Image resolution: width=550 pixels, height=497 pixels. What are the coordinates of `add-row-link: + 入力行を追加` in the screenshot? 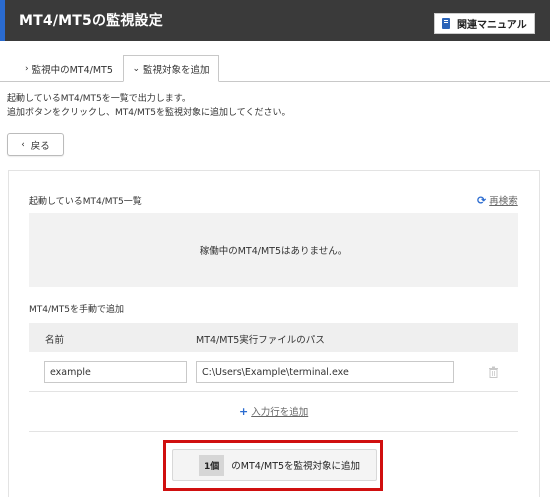 It's located at (274, 411).